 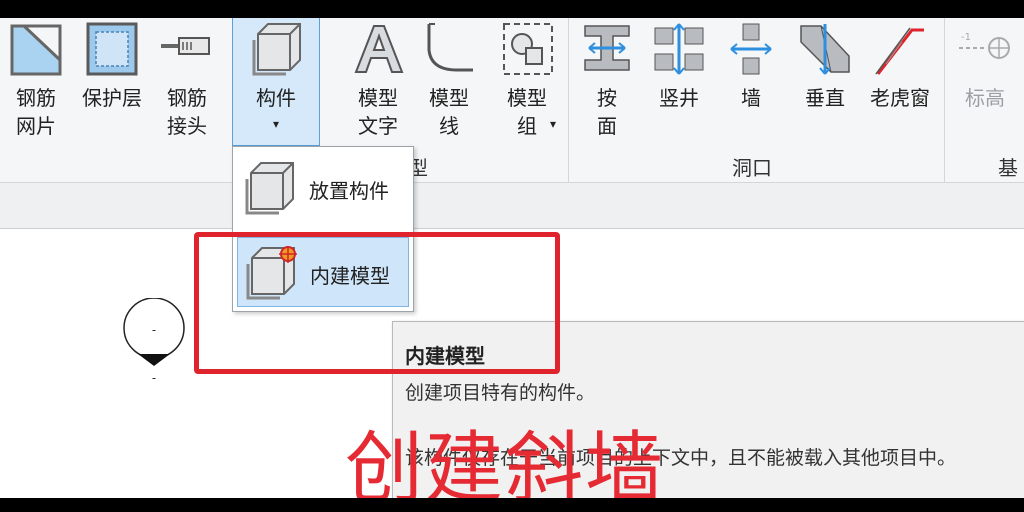 I want to click on tool-label: 构件, so click(x=276, y=98).